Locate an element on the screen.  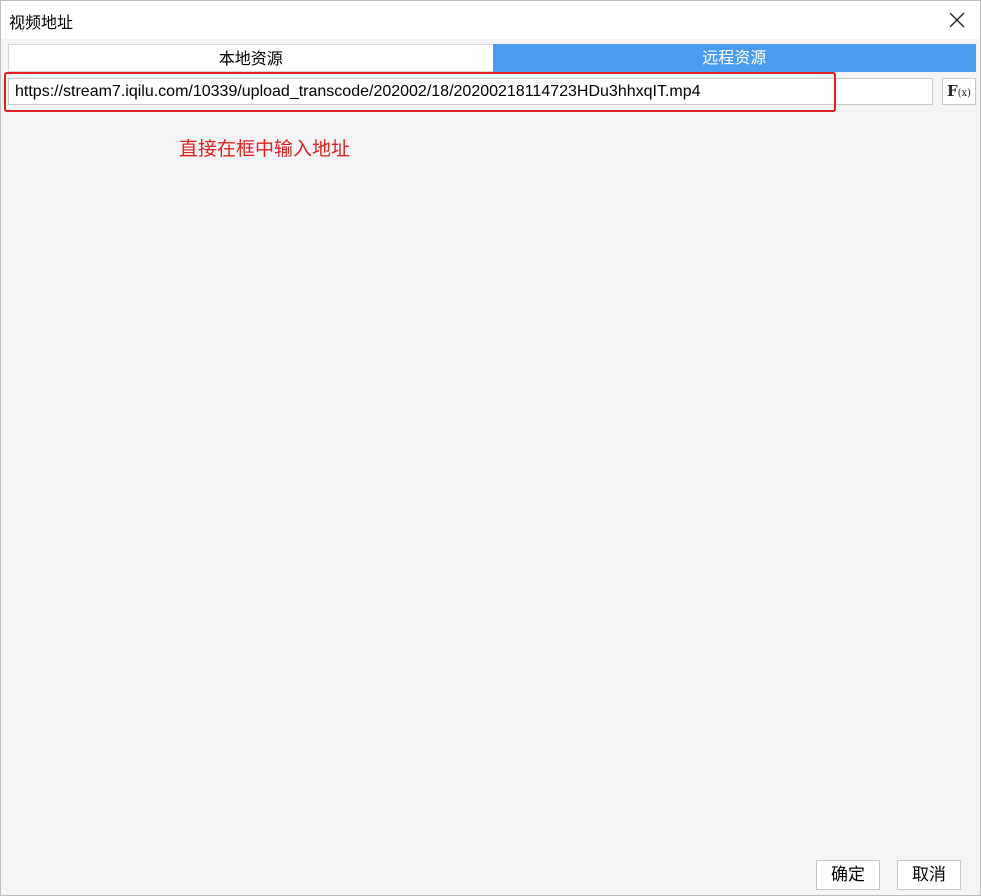
resource-tabs: 本地资源 远程资源 is located at coordinates (492, 58).